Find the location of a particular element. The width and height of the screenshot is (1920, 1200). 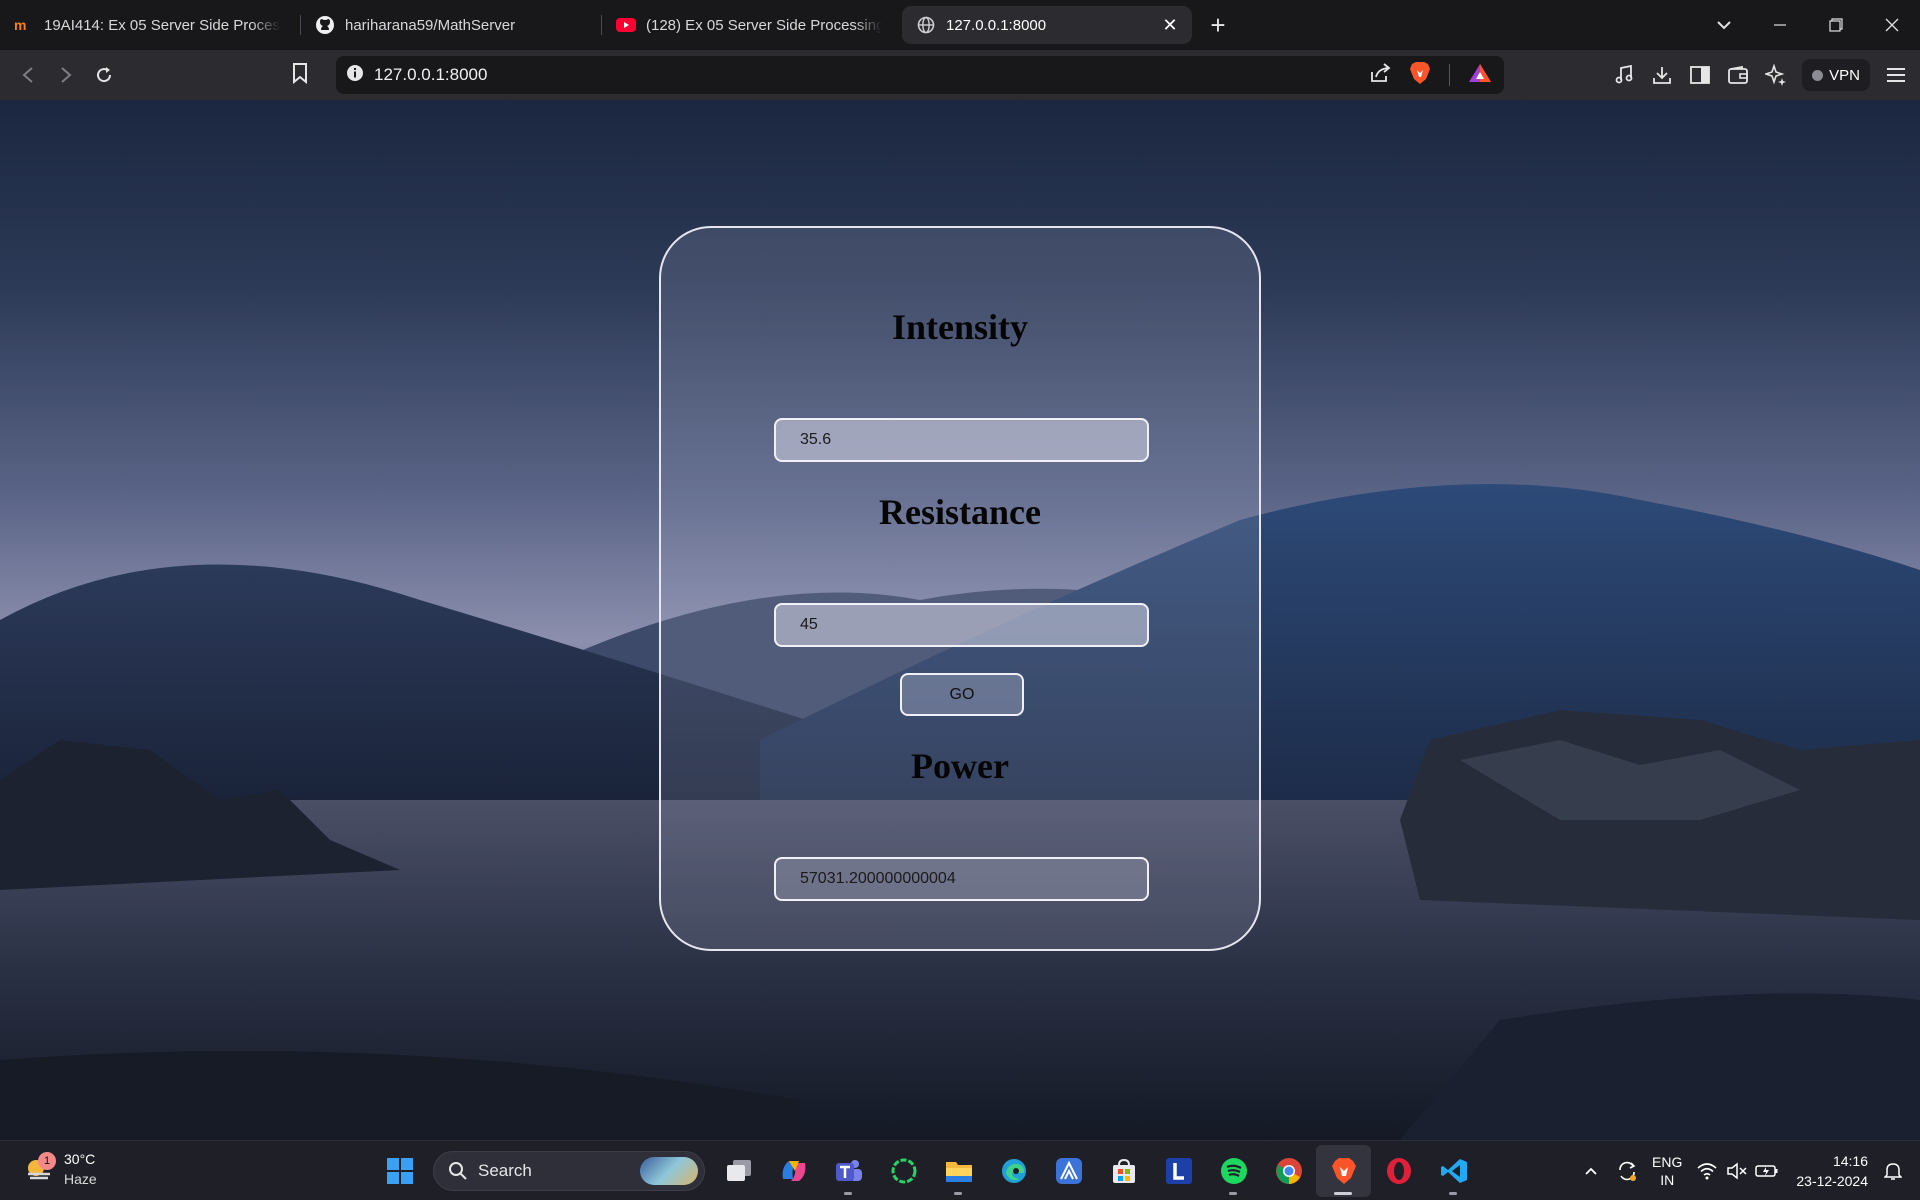

vpn-label: VPN is located at coordinates (1844, 75).